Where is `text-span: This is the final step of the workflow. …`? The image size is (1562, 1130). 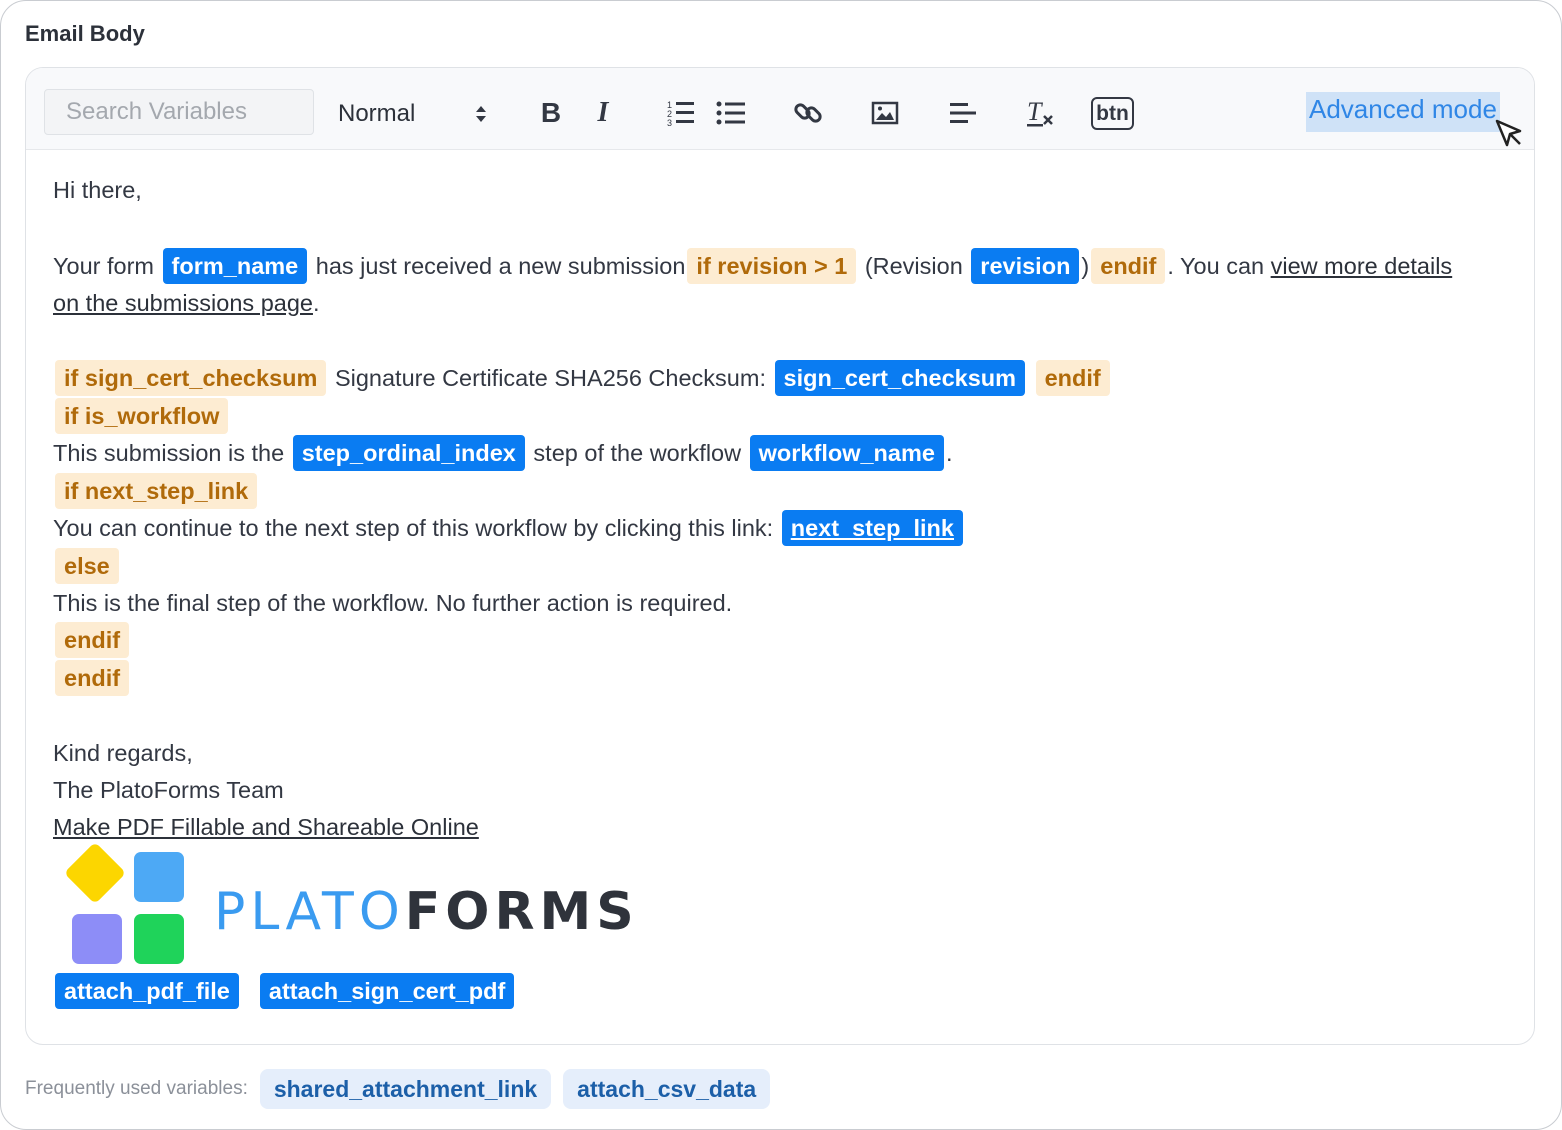
text-span: This is the final step of the workflow. … is located at coordinates (393, 603).